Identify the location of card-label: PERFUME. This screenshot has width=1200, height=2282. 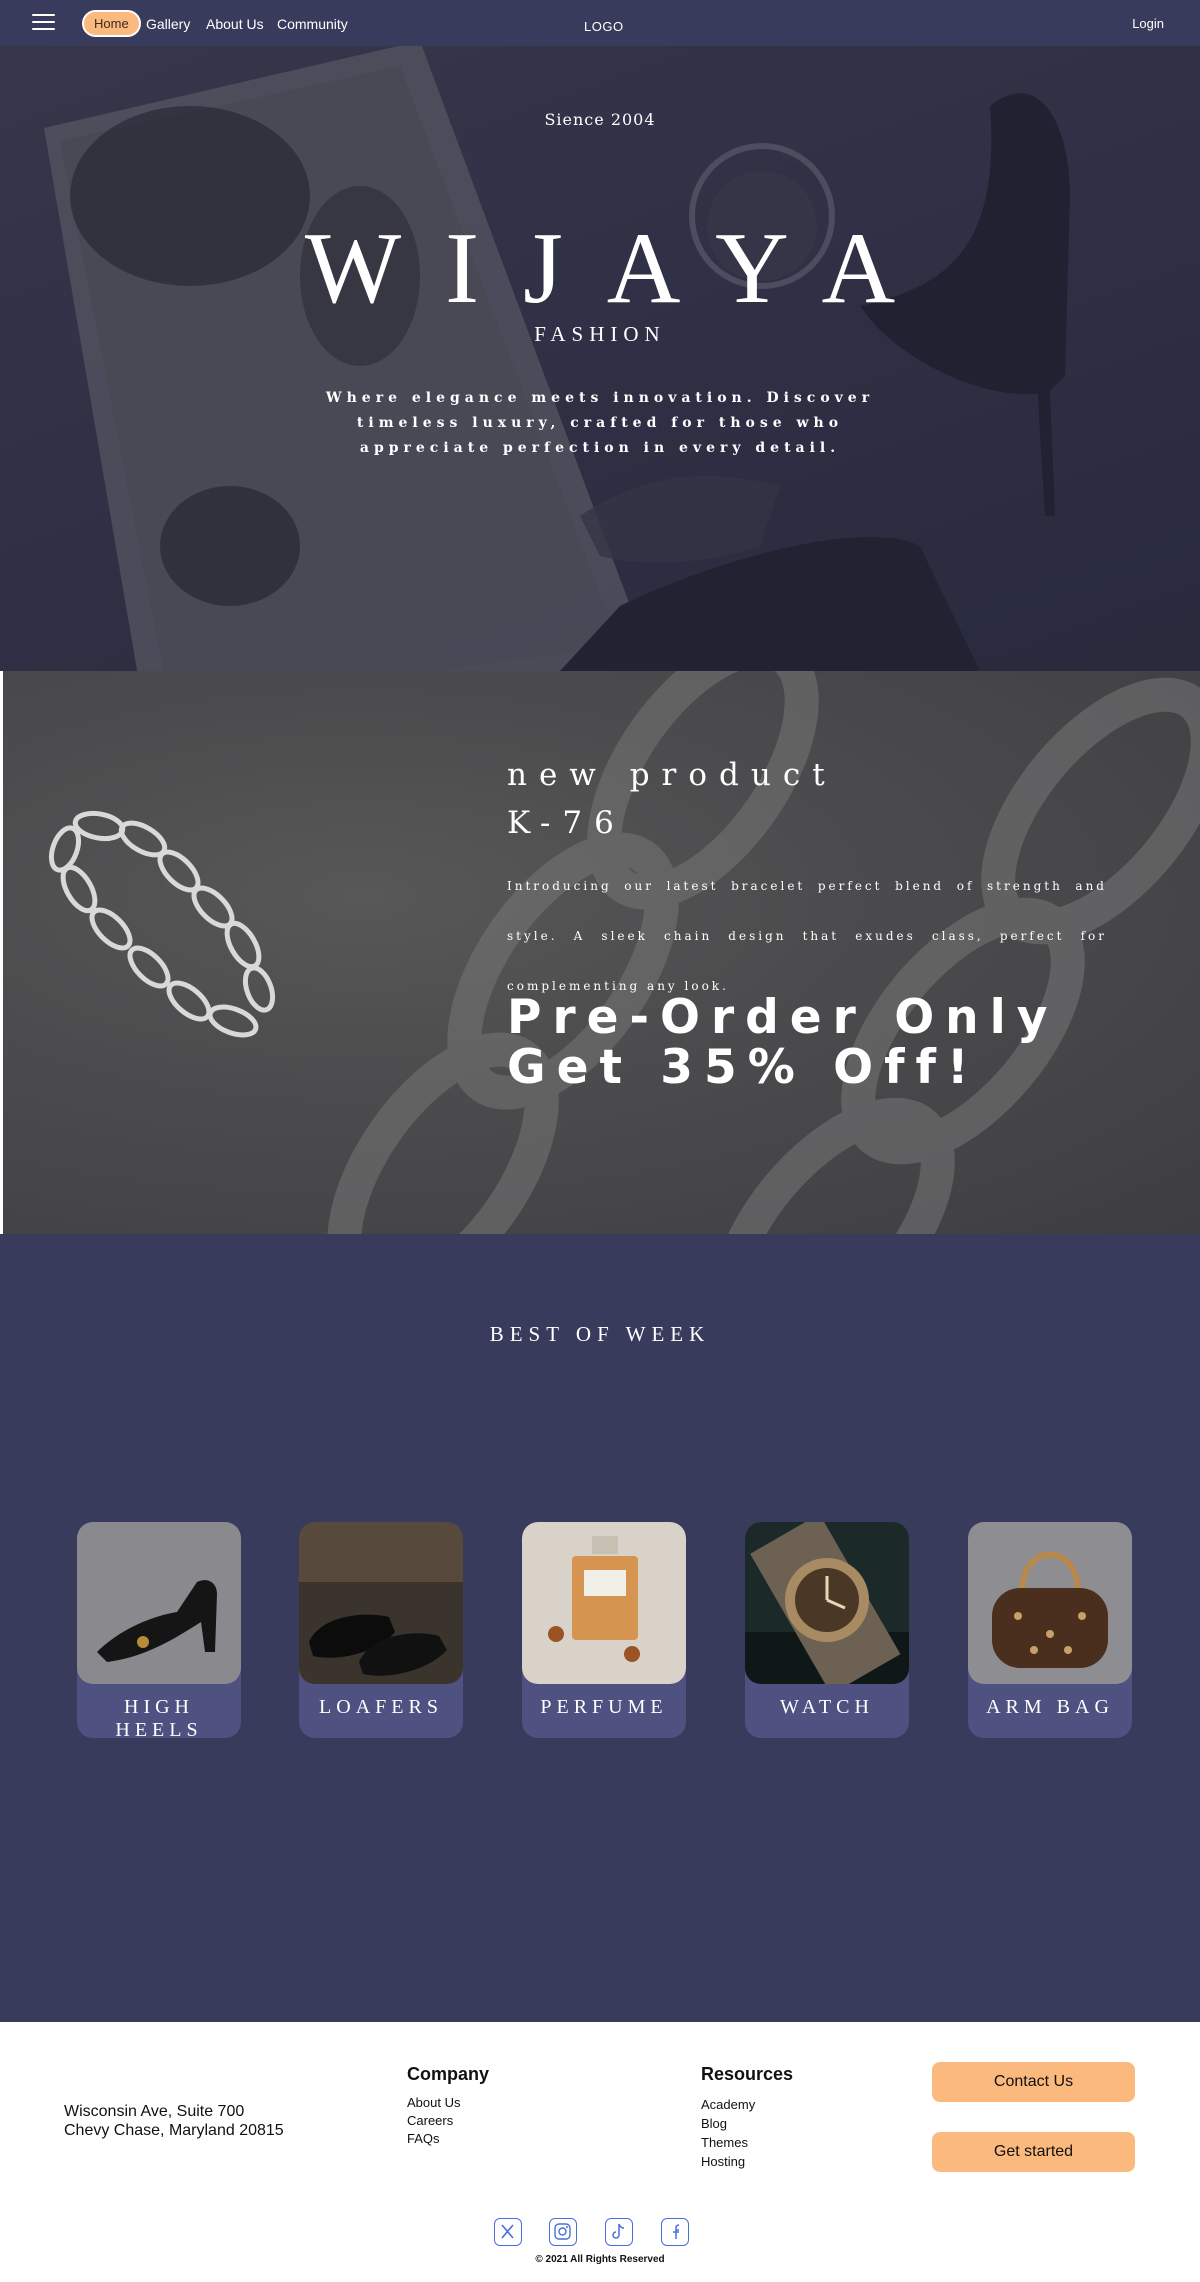
(604, 1707).